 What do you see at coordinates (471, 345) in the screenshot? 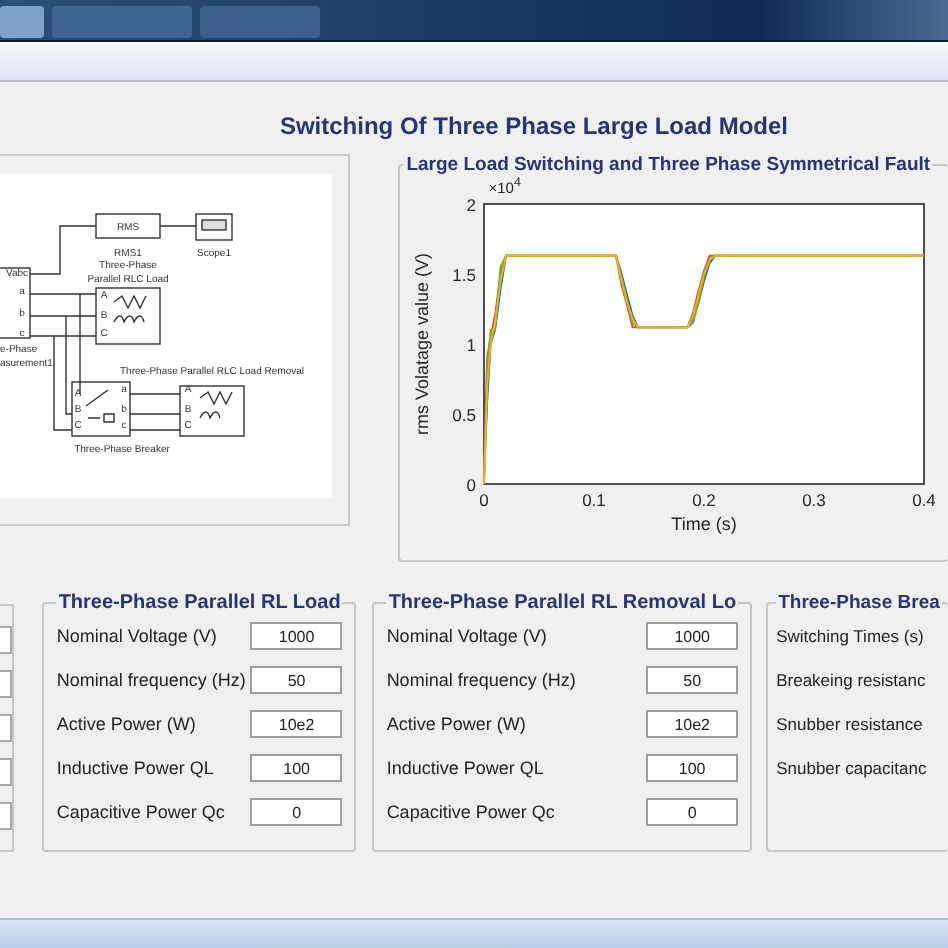
I see `y-tick-label: 1` at bounding box center [471, 345].